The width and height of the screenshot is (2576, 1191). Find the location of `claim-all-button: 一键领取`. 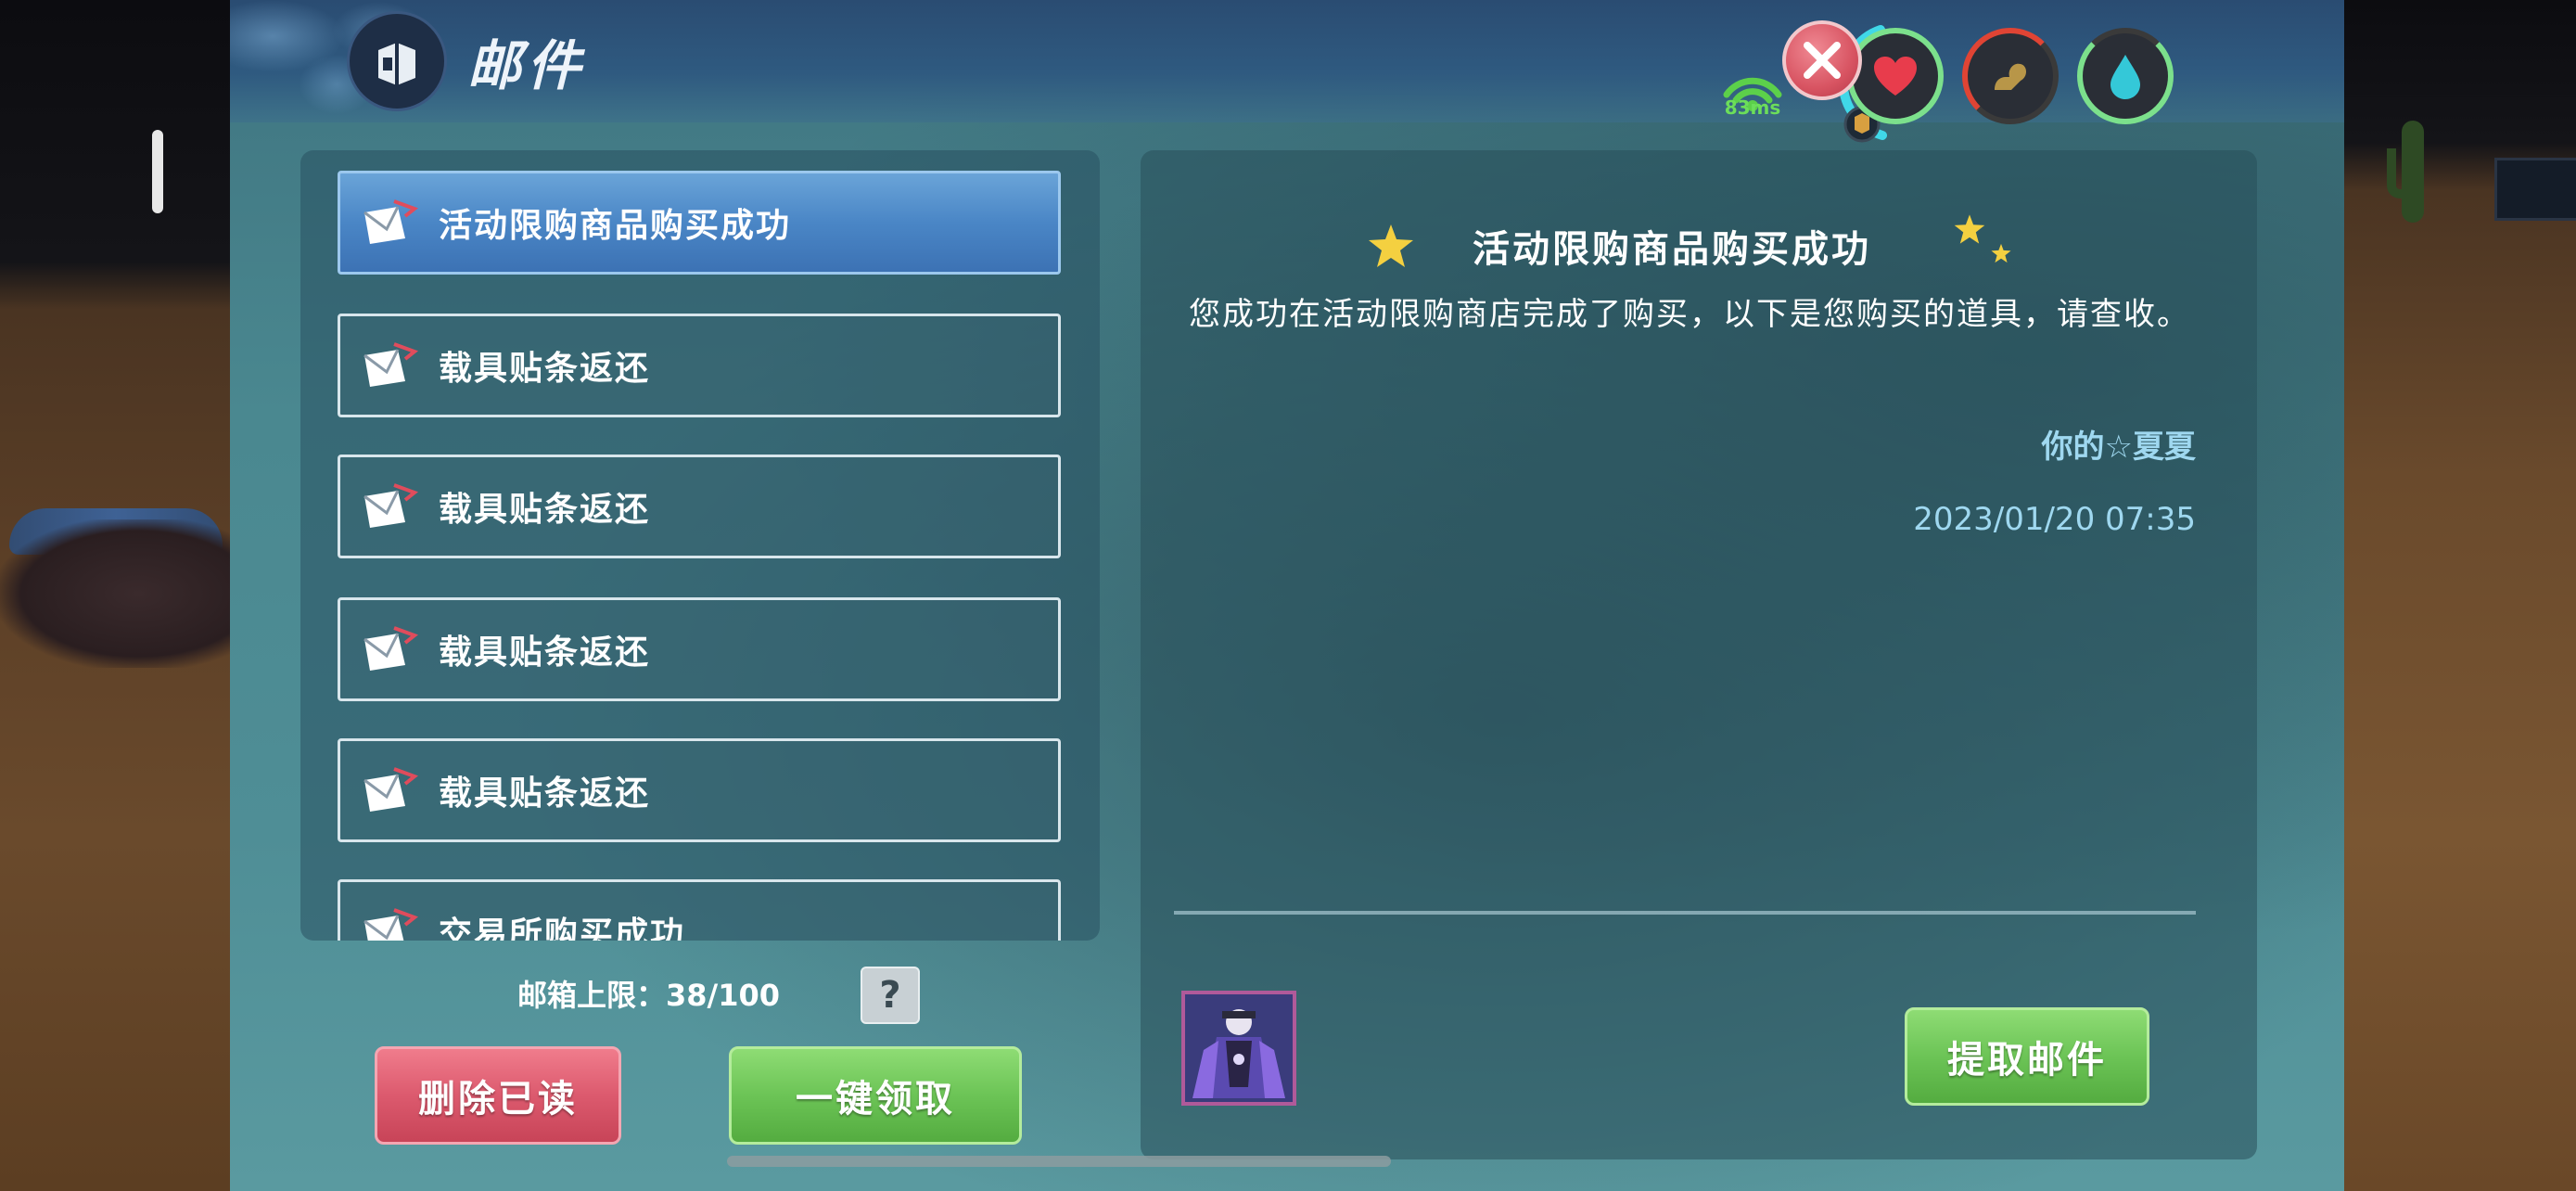

claim-all-button: 一键领取 is located at coordinates (876, 1095).